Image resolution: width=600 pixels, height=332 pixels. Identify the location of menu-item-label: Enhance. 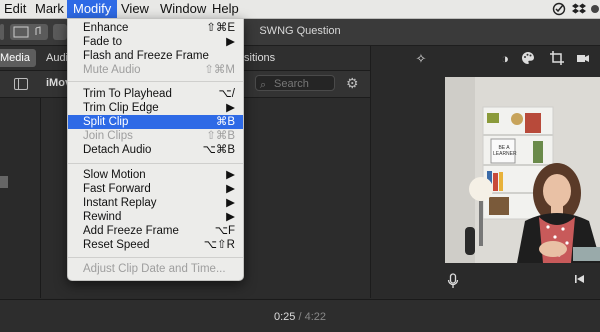
(106, 28).